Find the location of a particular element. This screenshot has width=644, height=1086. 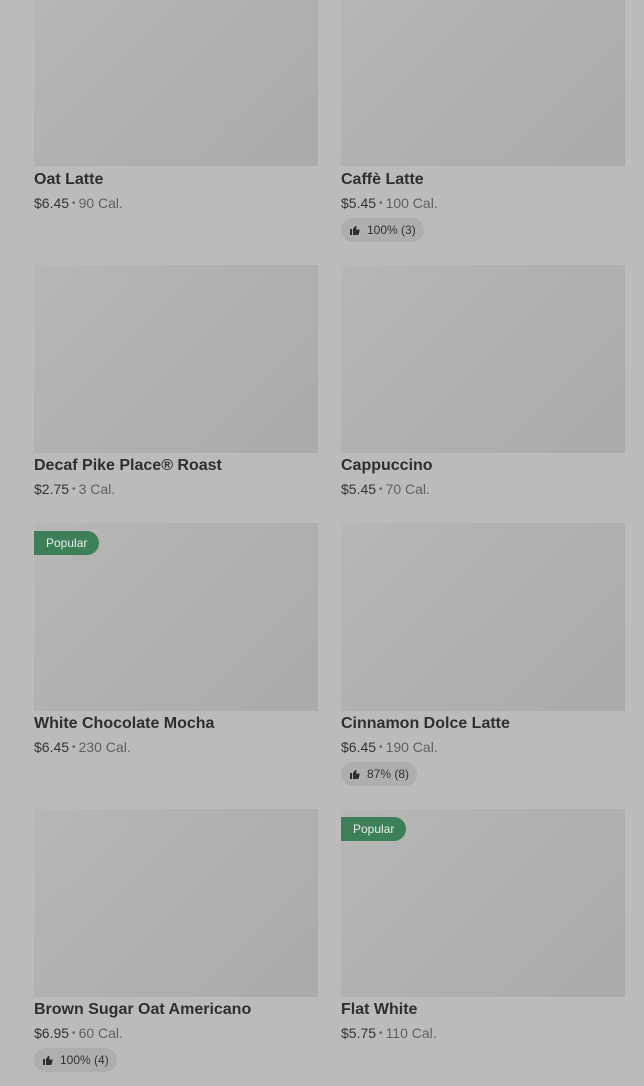

rating-chip: 100% (3) is located at coordinates (382, 230).